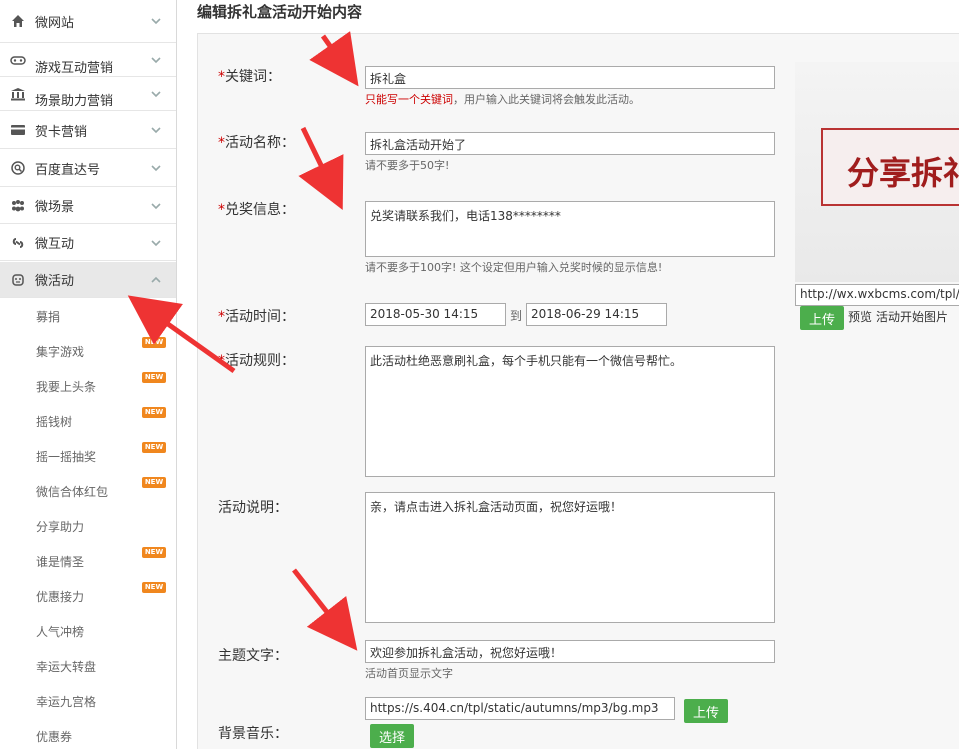 This screenshot has height=749, width=959. Describe the element at coordinates (72, 491) in the screenshot. I see `submenu-item: 微信合体红包` at that location.